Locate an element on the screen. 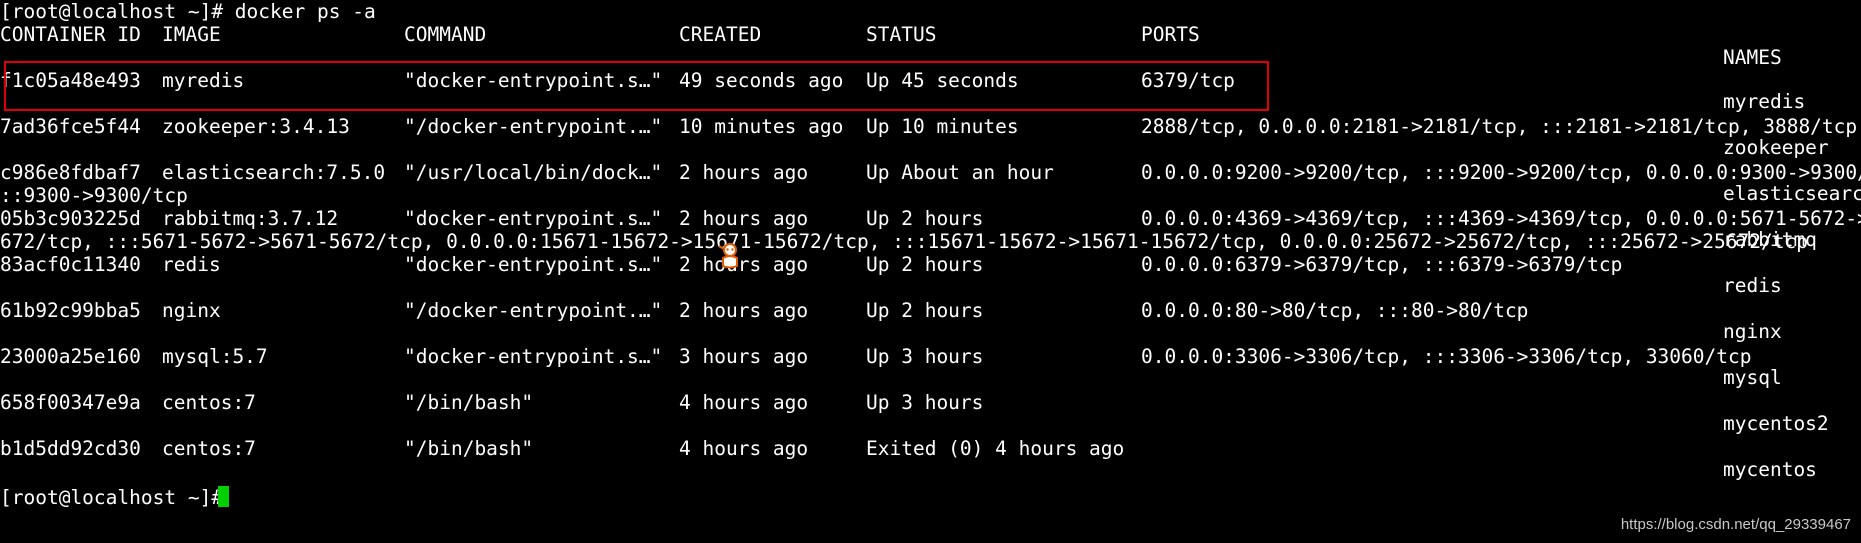  watermark: https://blog.csdn.net/qq_29339467 is located at coordinates (1735, 524).